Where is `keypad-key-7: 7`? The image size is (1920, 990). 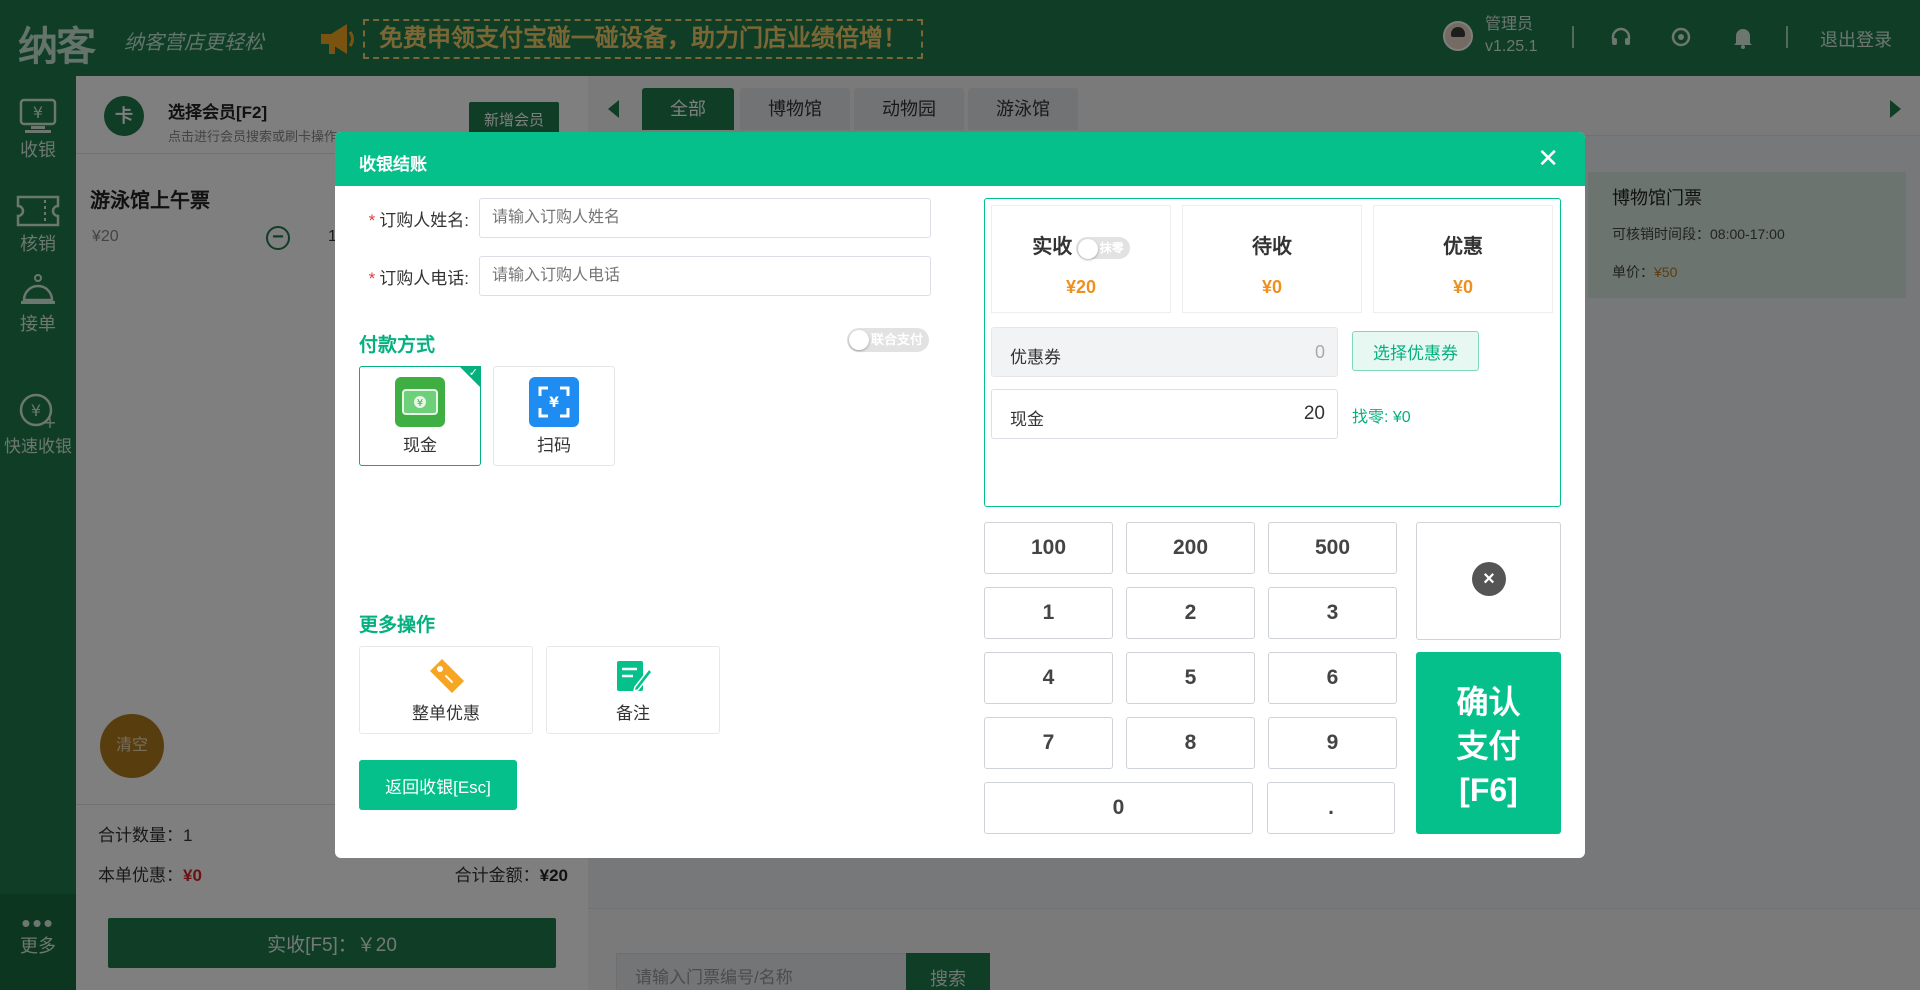 keypad-key-7: 7 is located at coordinates (1048, 743).